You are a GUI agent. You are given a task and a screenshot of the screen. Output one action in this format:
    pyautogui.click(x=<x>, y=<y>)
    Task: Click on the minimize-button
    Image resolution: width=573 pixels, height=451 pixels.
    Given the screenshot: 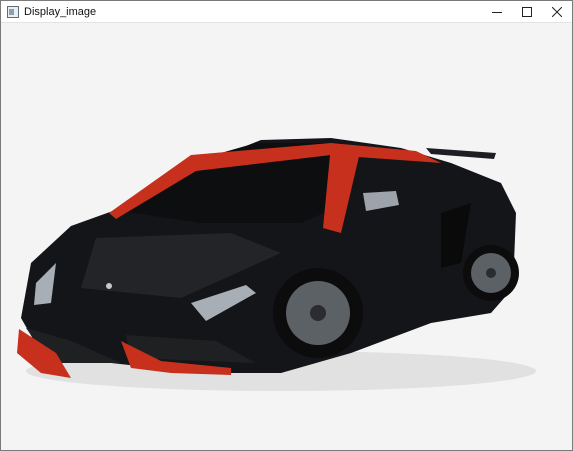 What is the action you would take?
    pyautogui.click(x=497, y=11)
    